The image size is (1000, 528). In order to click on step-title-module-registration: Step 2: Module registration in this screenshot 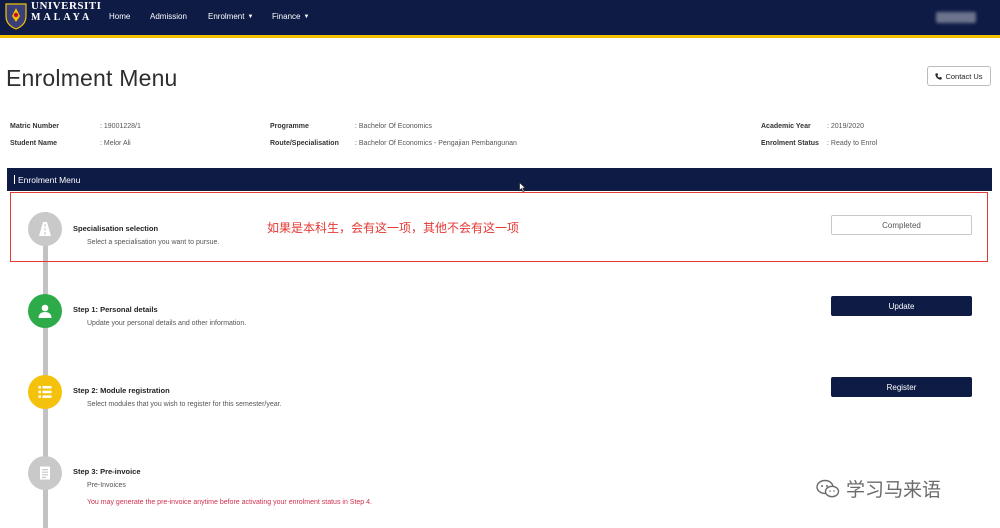, I will do `click(121, 390)`.